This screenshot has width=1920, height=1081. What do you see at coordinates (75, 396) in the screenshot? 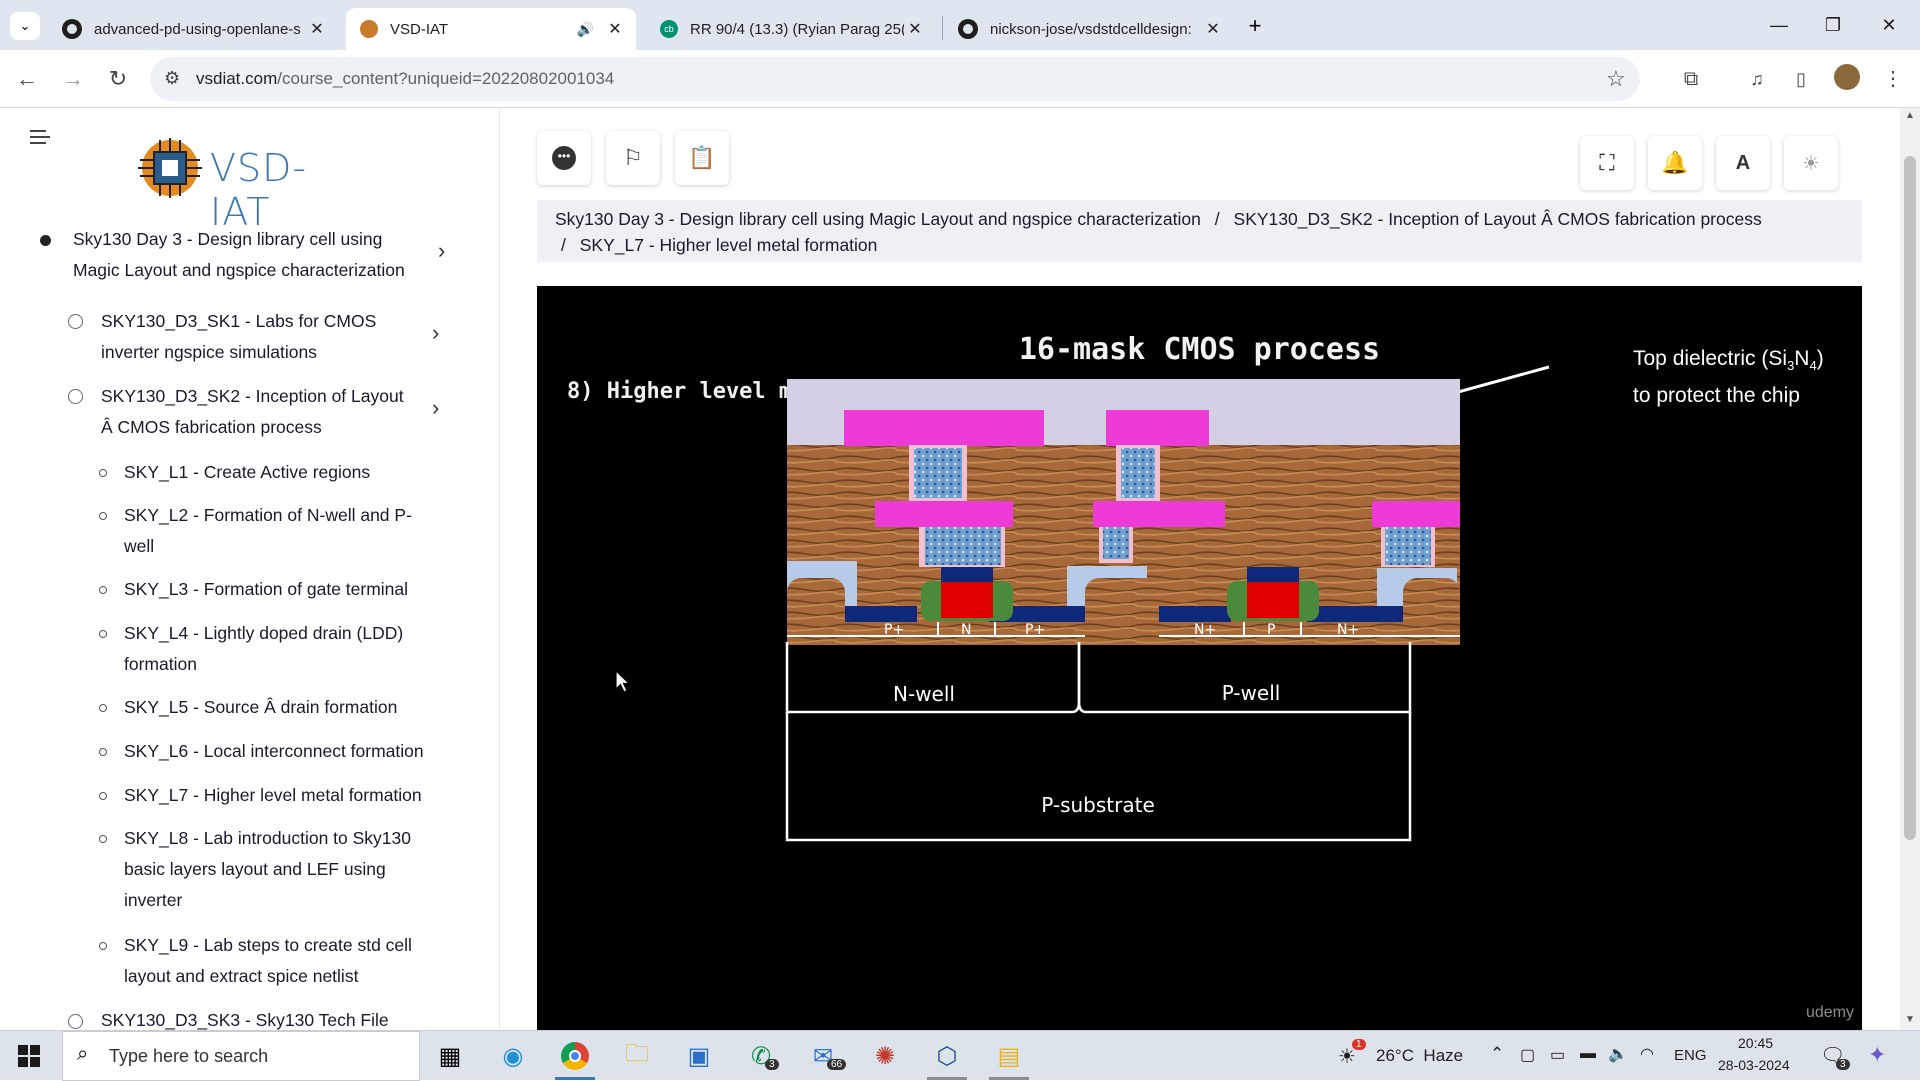
I see `subsection-bullet` at bounding box center [75, 396].